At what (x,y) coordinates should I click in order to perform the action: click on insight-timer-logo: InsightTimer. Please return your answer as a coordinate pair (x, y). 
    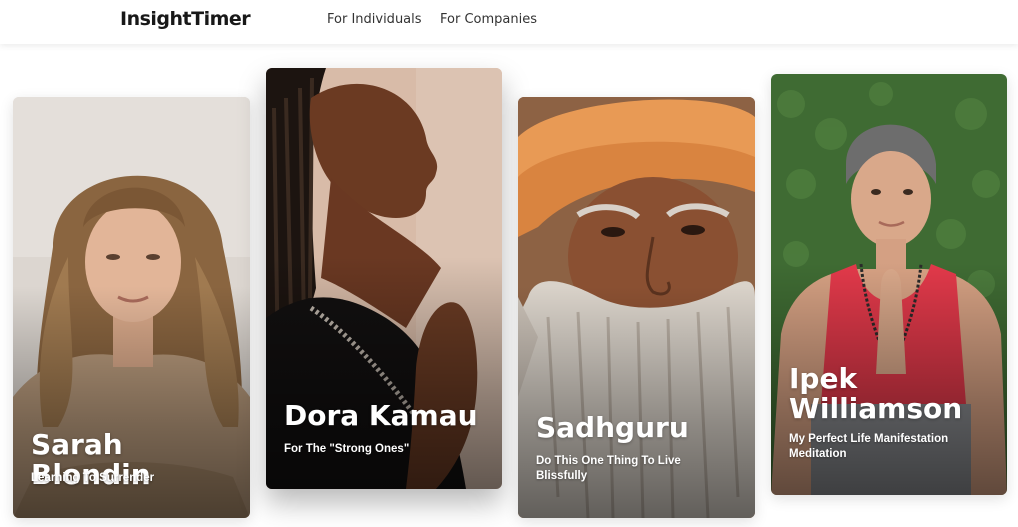
    Looking at the image, I should click on (185, 19).